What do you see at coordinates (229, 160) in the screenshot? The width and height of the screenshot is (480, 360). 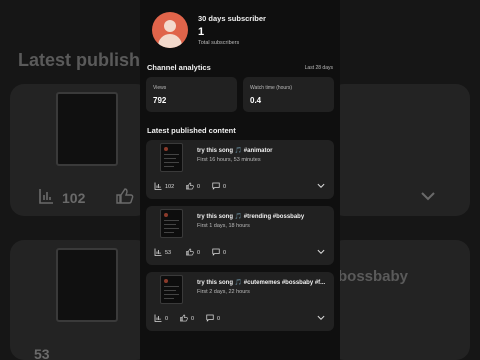 I see `video-period: First 16 hours, 53 minutes` at bounding box center [229, 160].